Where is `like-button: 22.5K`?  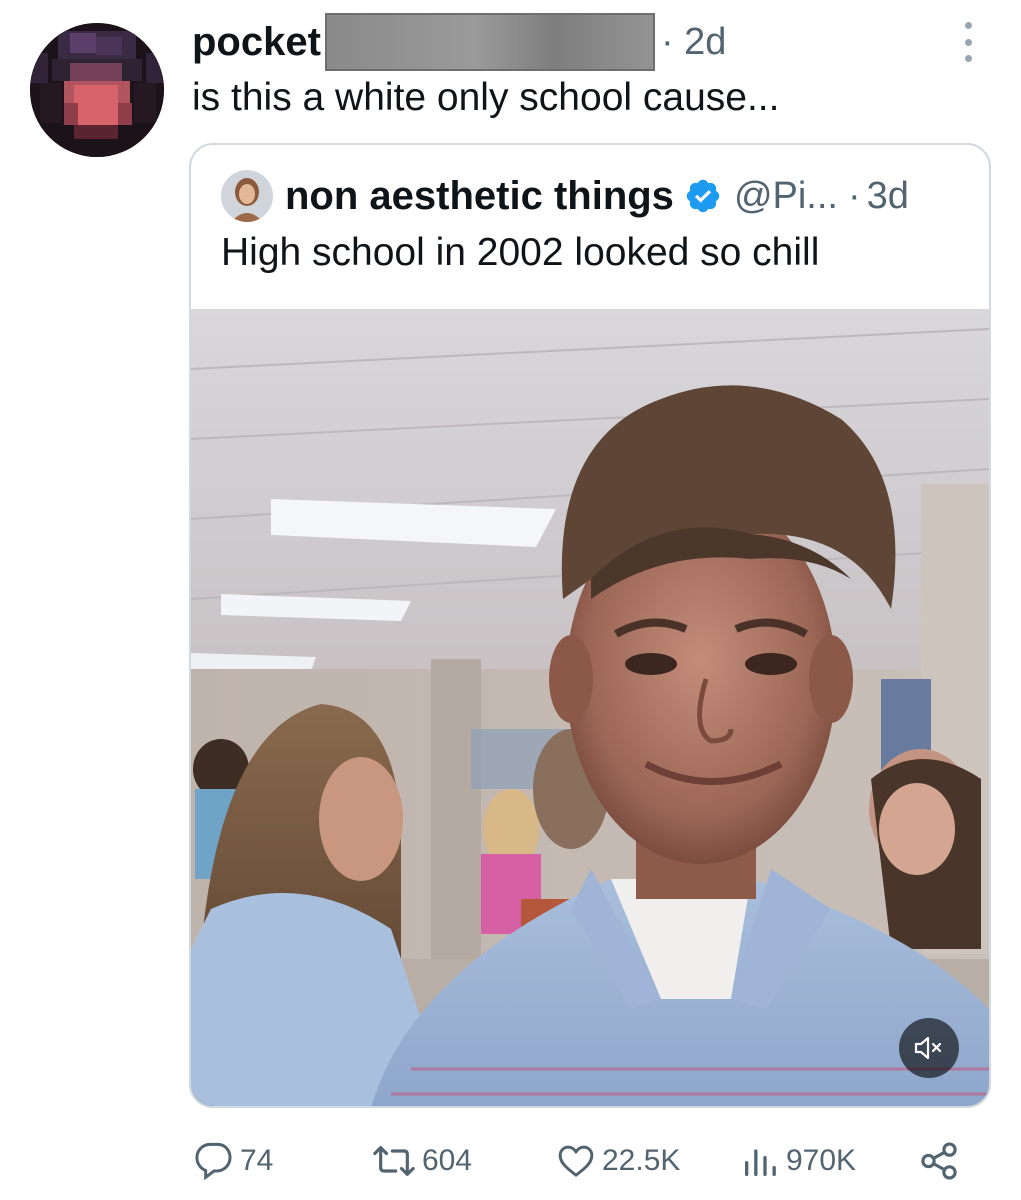
like-button: 22.5K is located at coordinates (618, 1161).